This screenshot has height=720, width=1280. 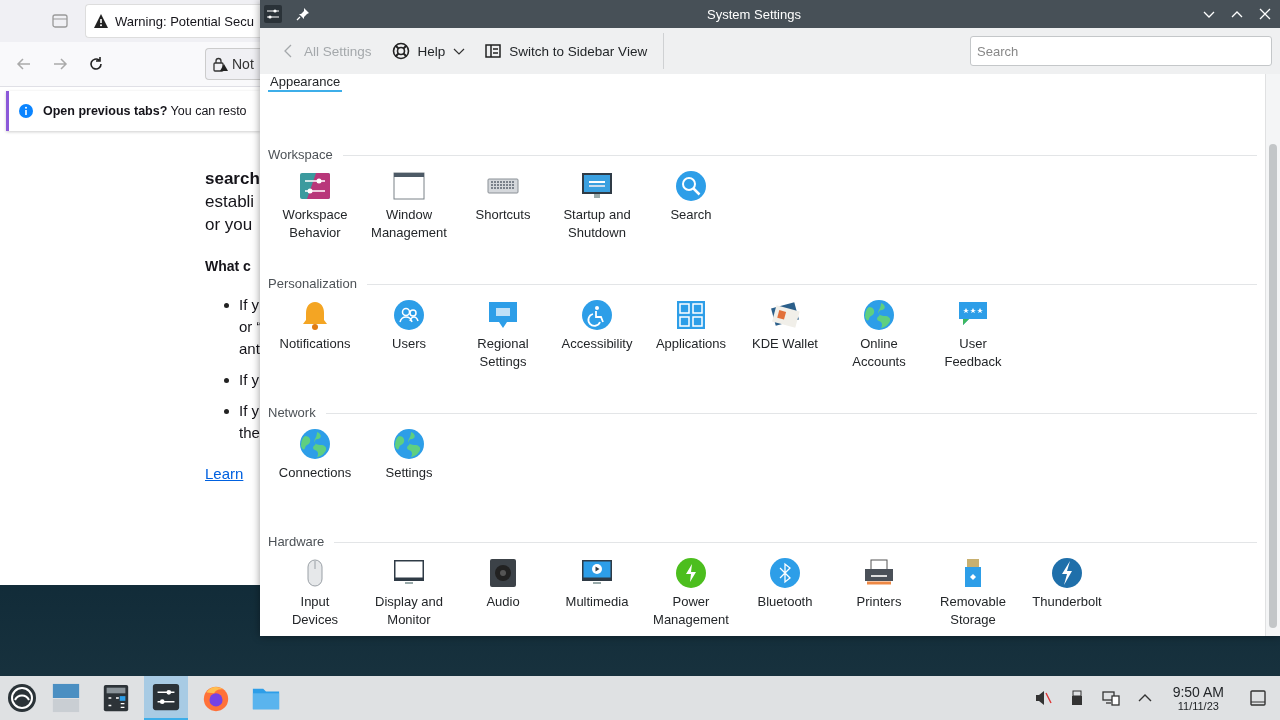 I want to click on bullet-text: the, so click(x=249, y=433).